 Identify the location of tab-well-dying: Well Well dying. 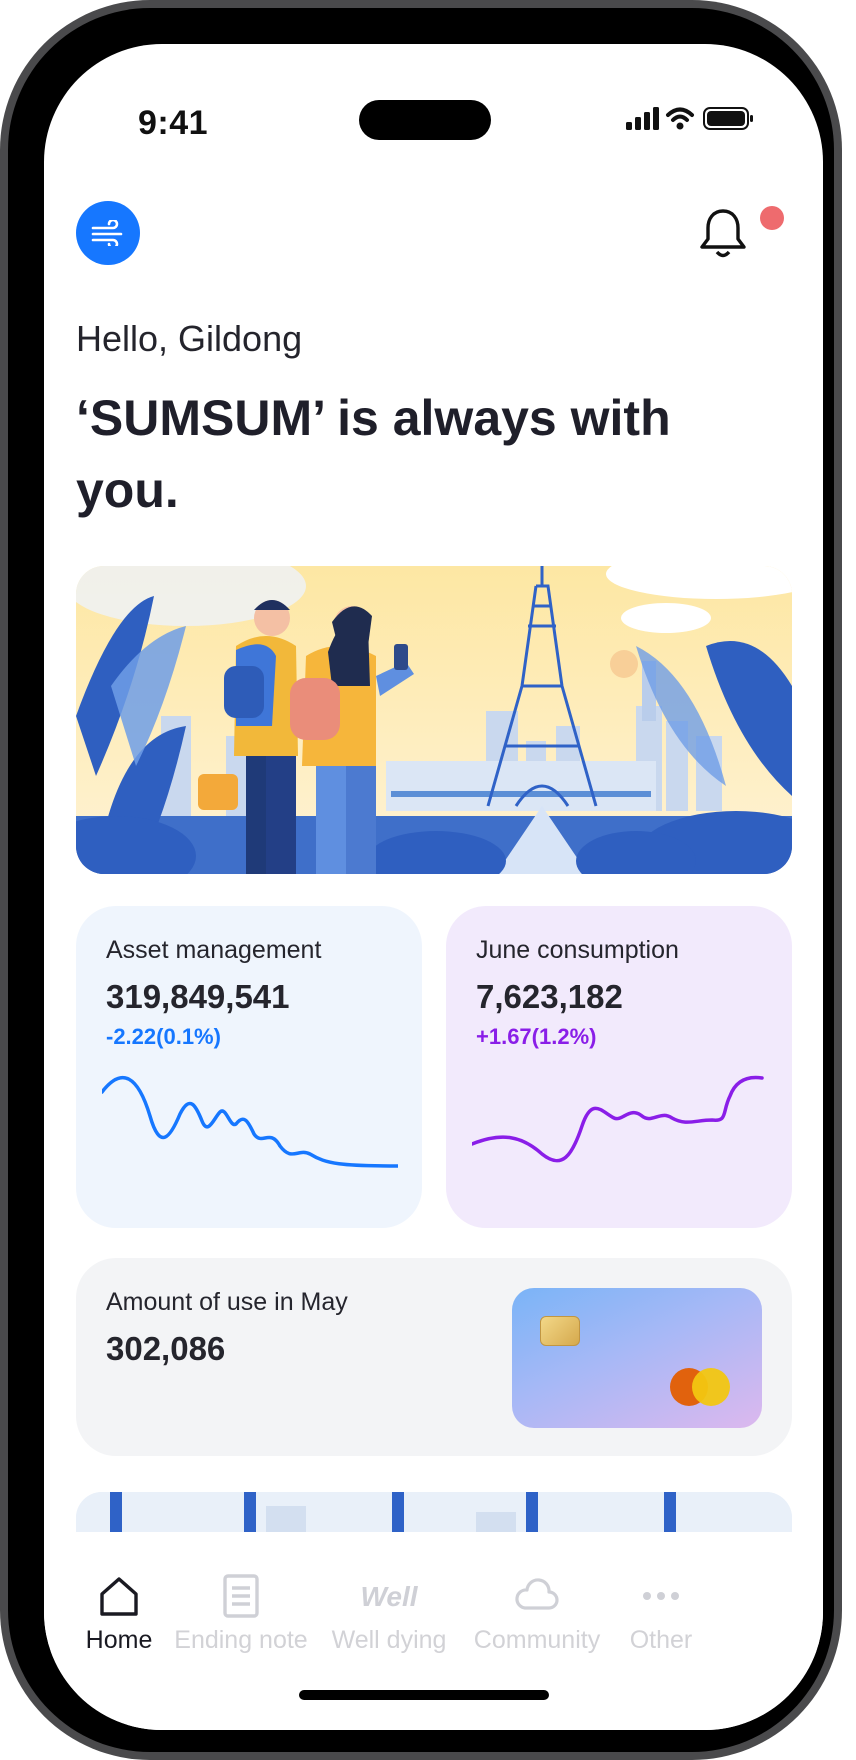
(389, 1593).